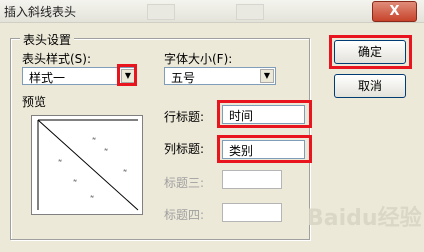 The height and width of the screenshot is (252, 424). What do you see at coordinates (184, 215) in the screenshot?
I see `title4-label: 标题四:` at bounding box center [184, 215].